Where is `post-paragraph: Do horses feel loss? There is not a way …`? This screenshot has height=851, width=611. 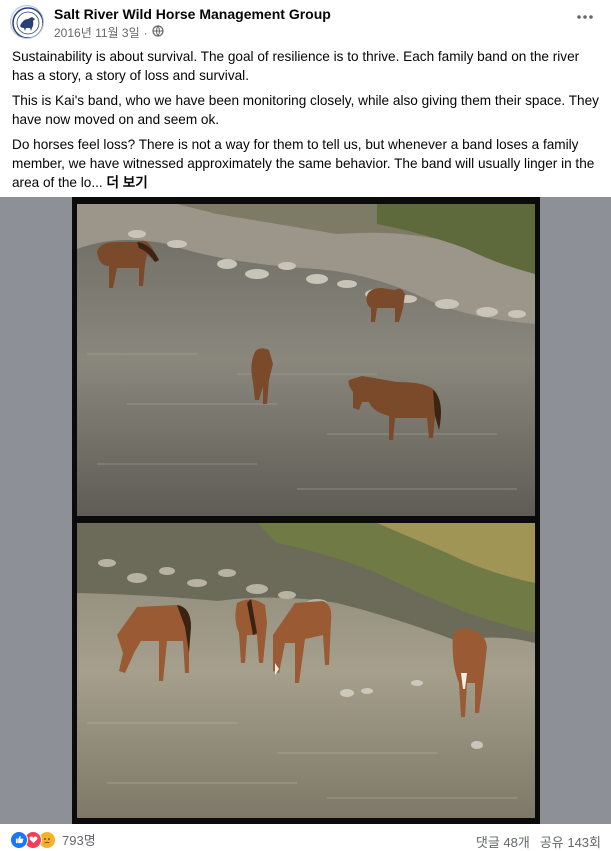 post-paragraph: Do horses feel loss? There is not a way … is located at coordinates (307, 163).